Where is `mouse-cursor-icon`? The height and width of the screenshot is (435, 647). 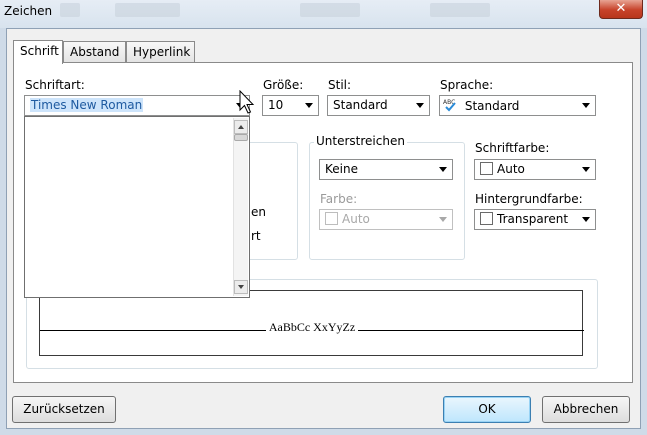
mouse-cursor-icon is located at coordinates (247, 102).